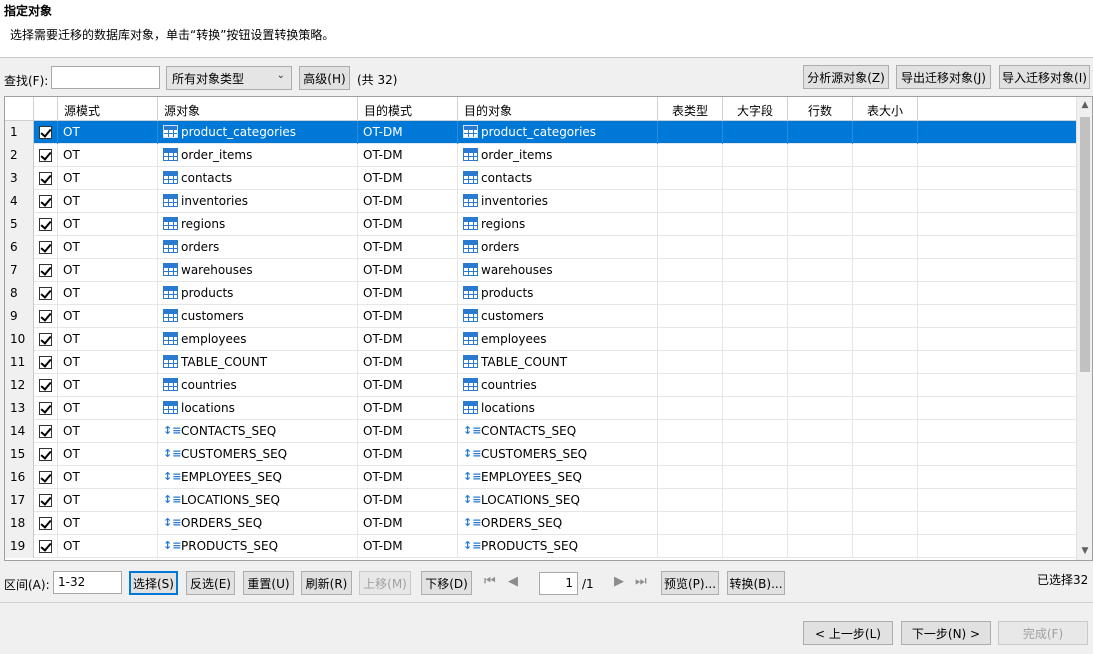  I want to click on table-row: 5 OT regions OT-DM regions, so click(541, 224).